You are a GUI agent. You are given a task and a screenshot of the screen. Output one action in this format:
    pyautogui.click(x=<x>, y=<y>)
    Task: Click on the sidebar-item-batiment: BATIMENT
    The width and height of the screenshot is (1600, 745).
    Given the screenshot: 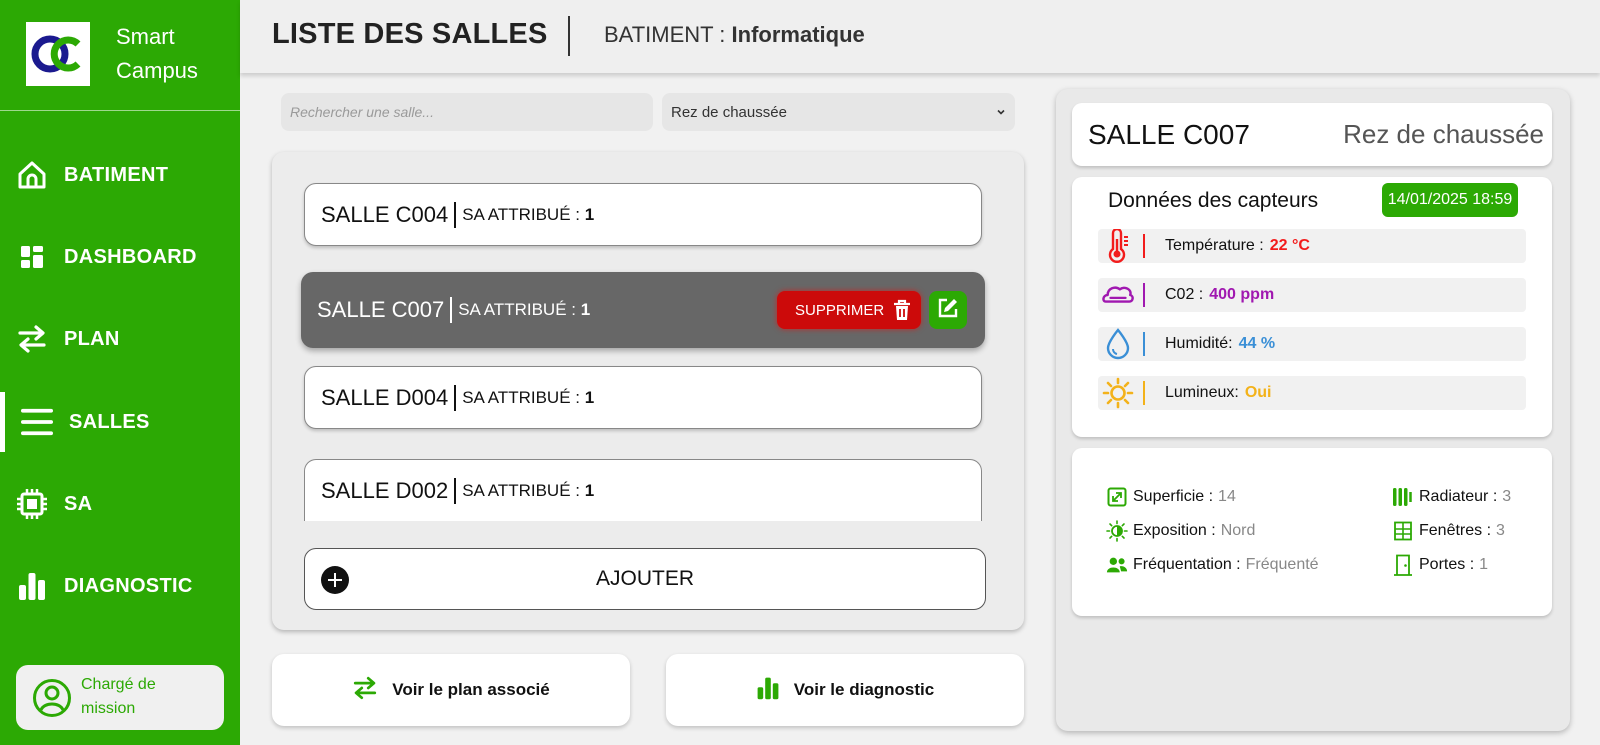 What is the action you would take?
    pyautogui.click(x=120, y=175)
    